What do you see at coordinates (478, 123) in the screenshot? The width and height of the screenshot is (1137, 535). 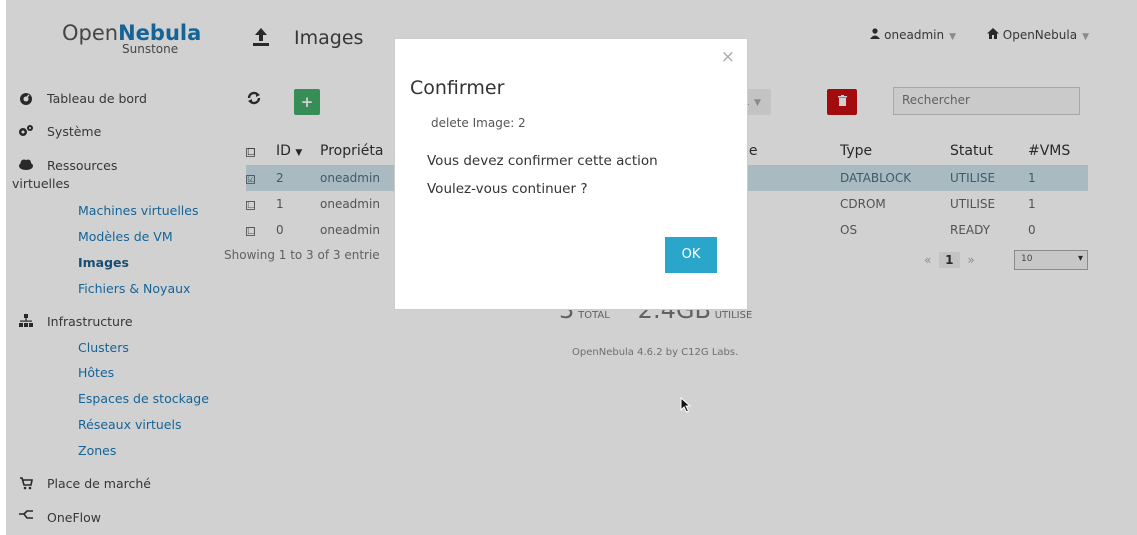 I see `dialog-subtitle: delete Image: 2` at bounding box center [478, 123].